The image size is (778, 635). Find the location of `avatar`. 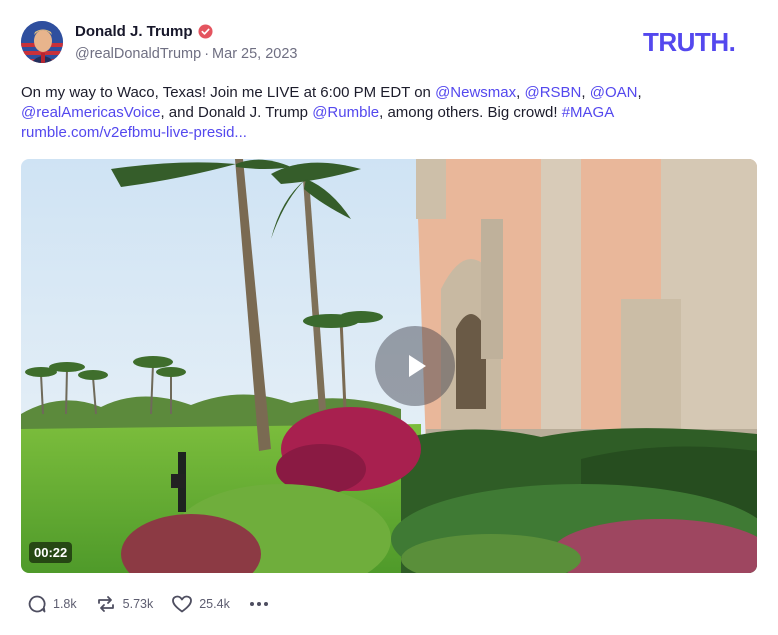

avatar is located at coordinates (42, 42).